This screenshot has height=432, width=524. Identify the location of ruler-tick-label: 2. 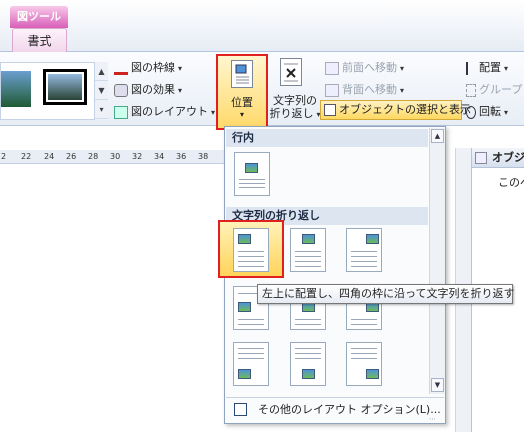
(4, 156).